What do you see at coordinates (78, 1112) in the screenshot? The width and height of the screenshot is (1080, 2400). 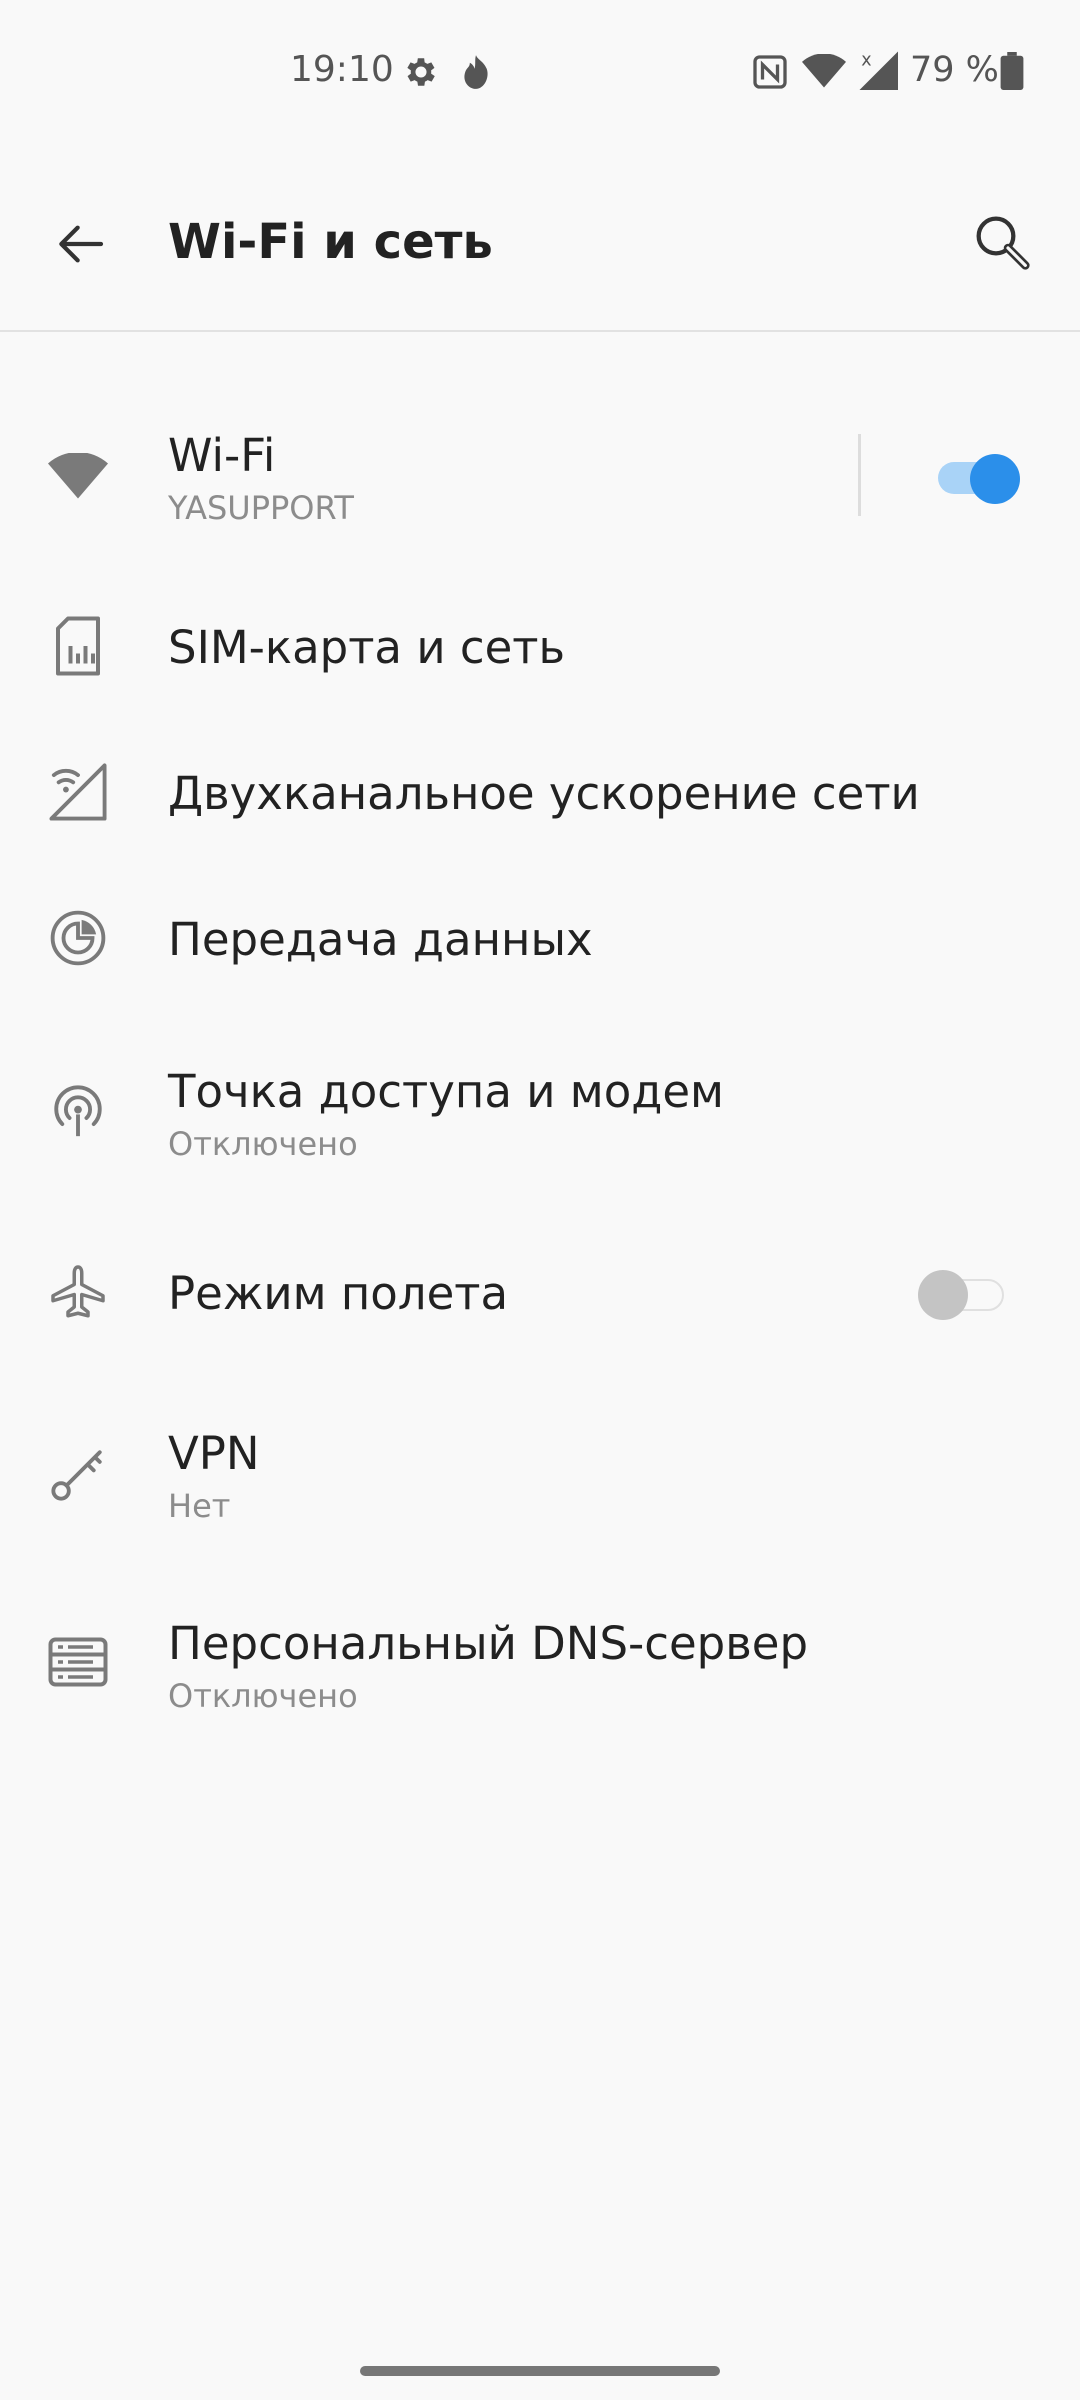 I see `hotspot-icon` at bounding box center [78, 1112].